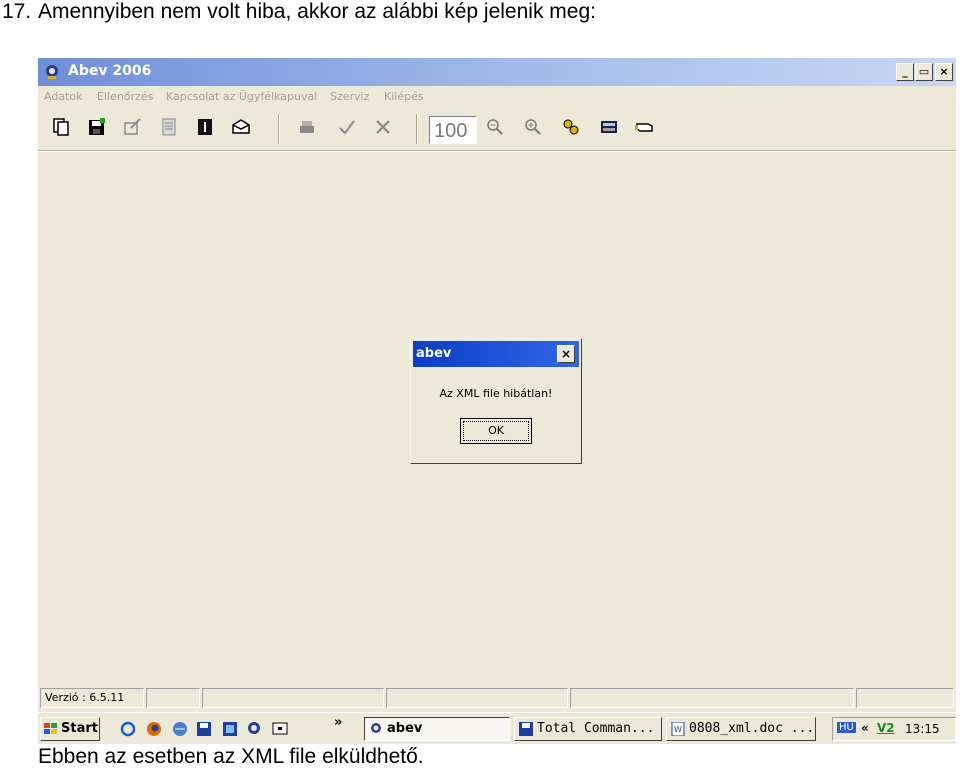 Image resolution: width=960 pixels, height=772 pixels. Describe the element at coordinates (865, 728) in the screenshot. I see `tray-expand-chevron: «` at that location.